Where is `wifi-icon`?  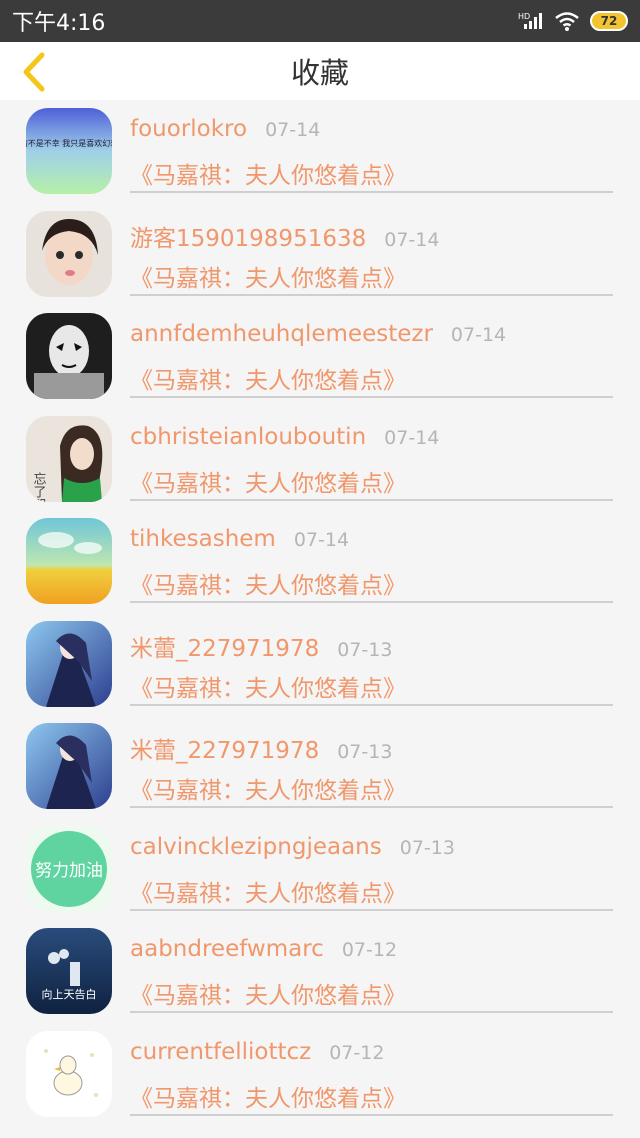 wifi-icon is located at coordinates (567, 21).